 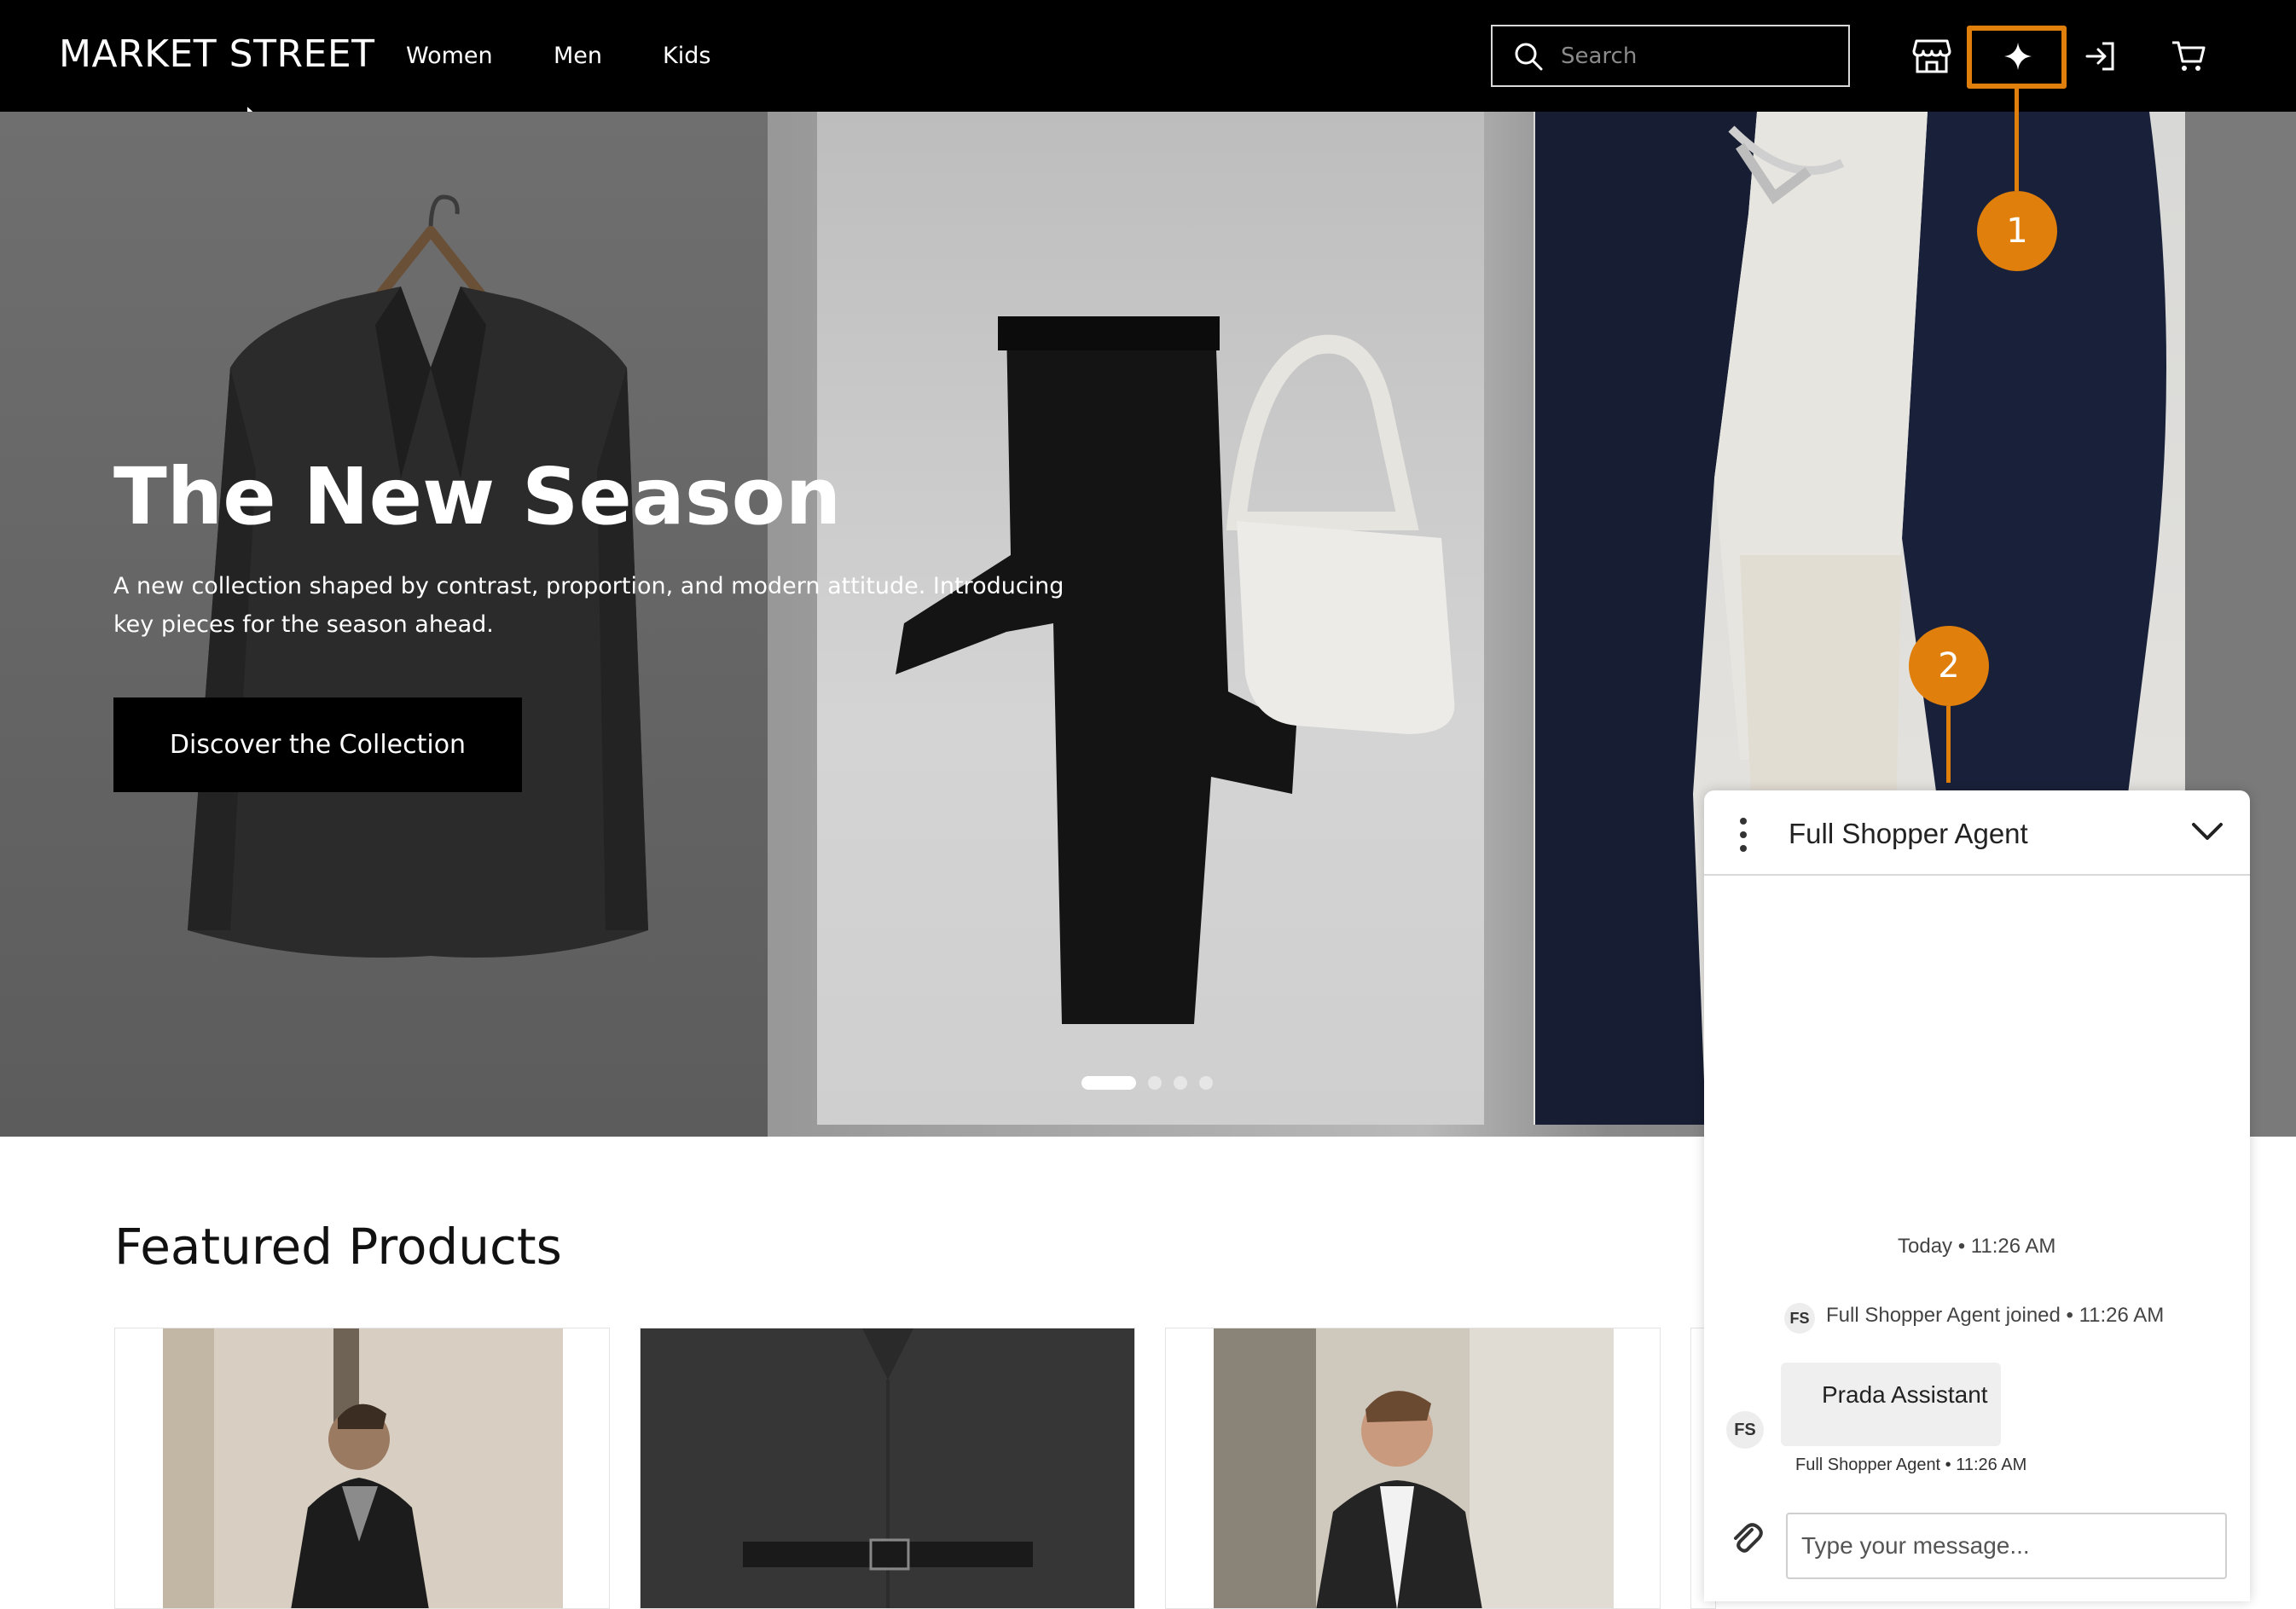 What do you see at coordinates (477, 496) in the screenshot?
I see `hero-title: The New Season` at bounding box center [477, 496].